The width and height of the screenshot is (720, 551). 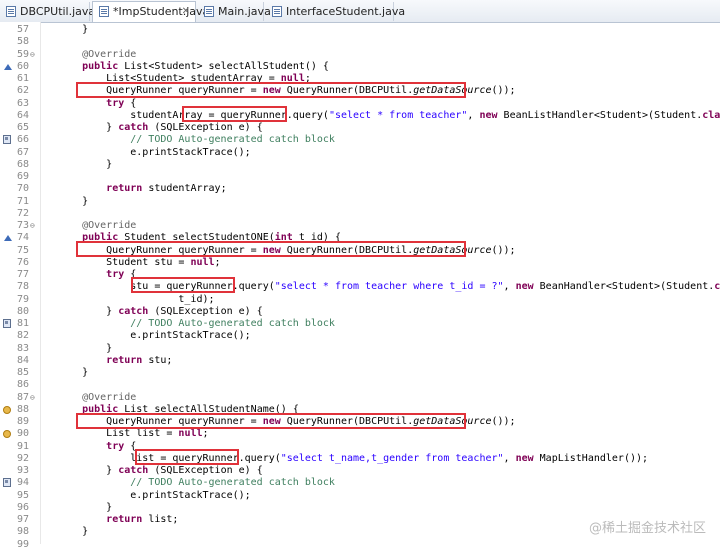 I want to click on code-line: 94 // TODO Auto-generated catch block, so click(x=360, y=483).